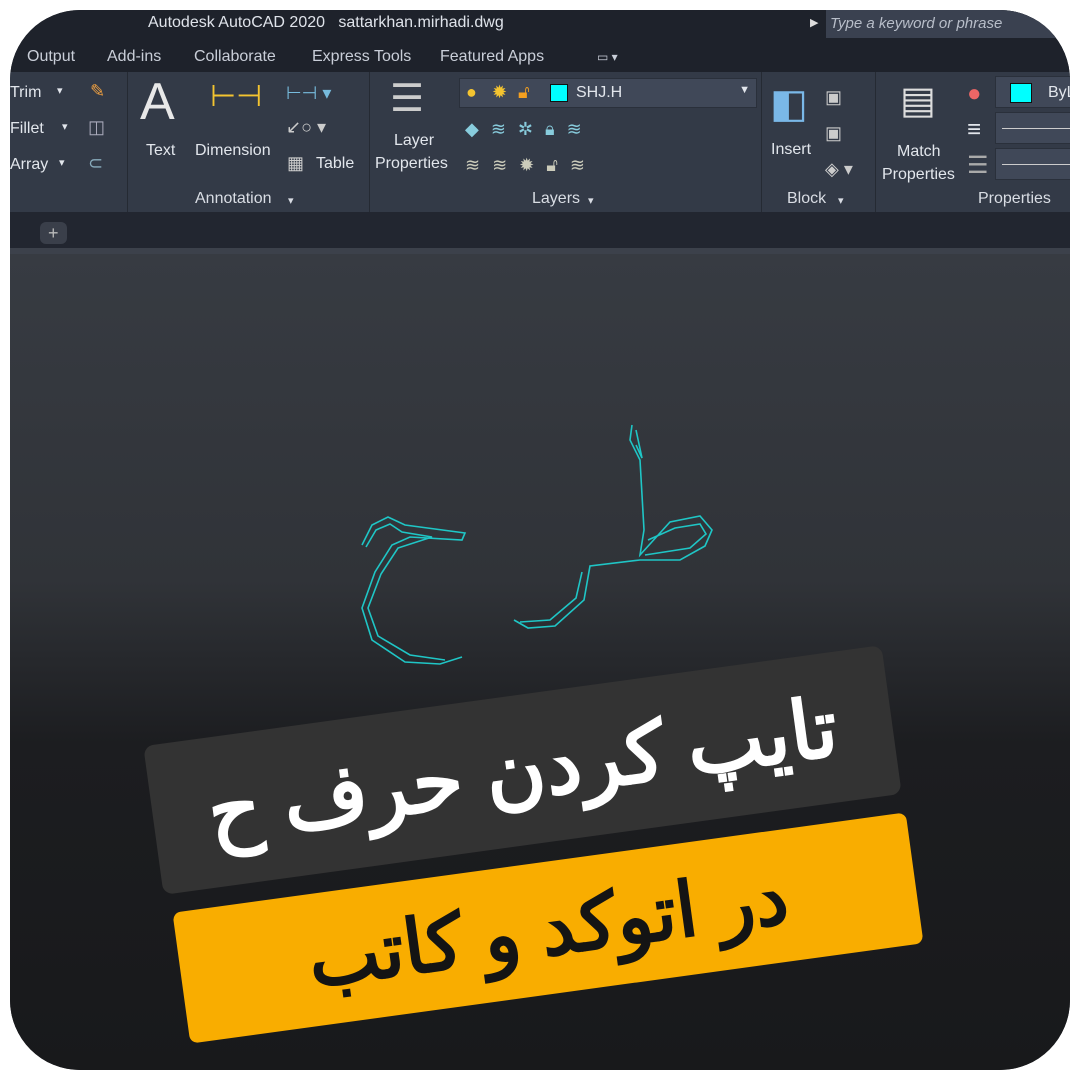 The image size is (1080, 1080). What do you see at coordinates (1014, 199) in the screenshot?
I see `properties-panel-label: Properties` at bounding box center [1014, 199].